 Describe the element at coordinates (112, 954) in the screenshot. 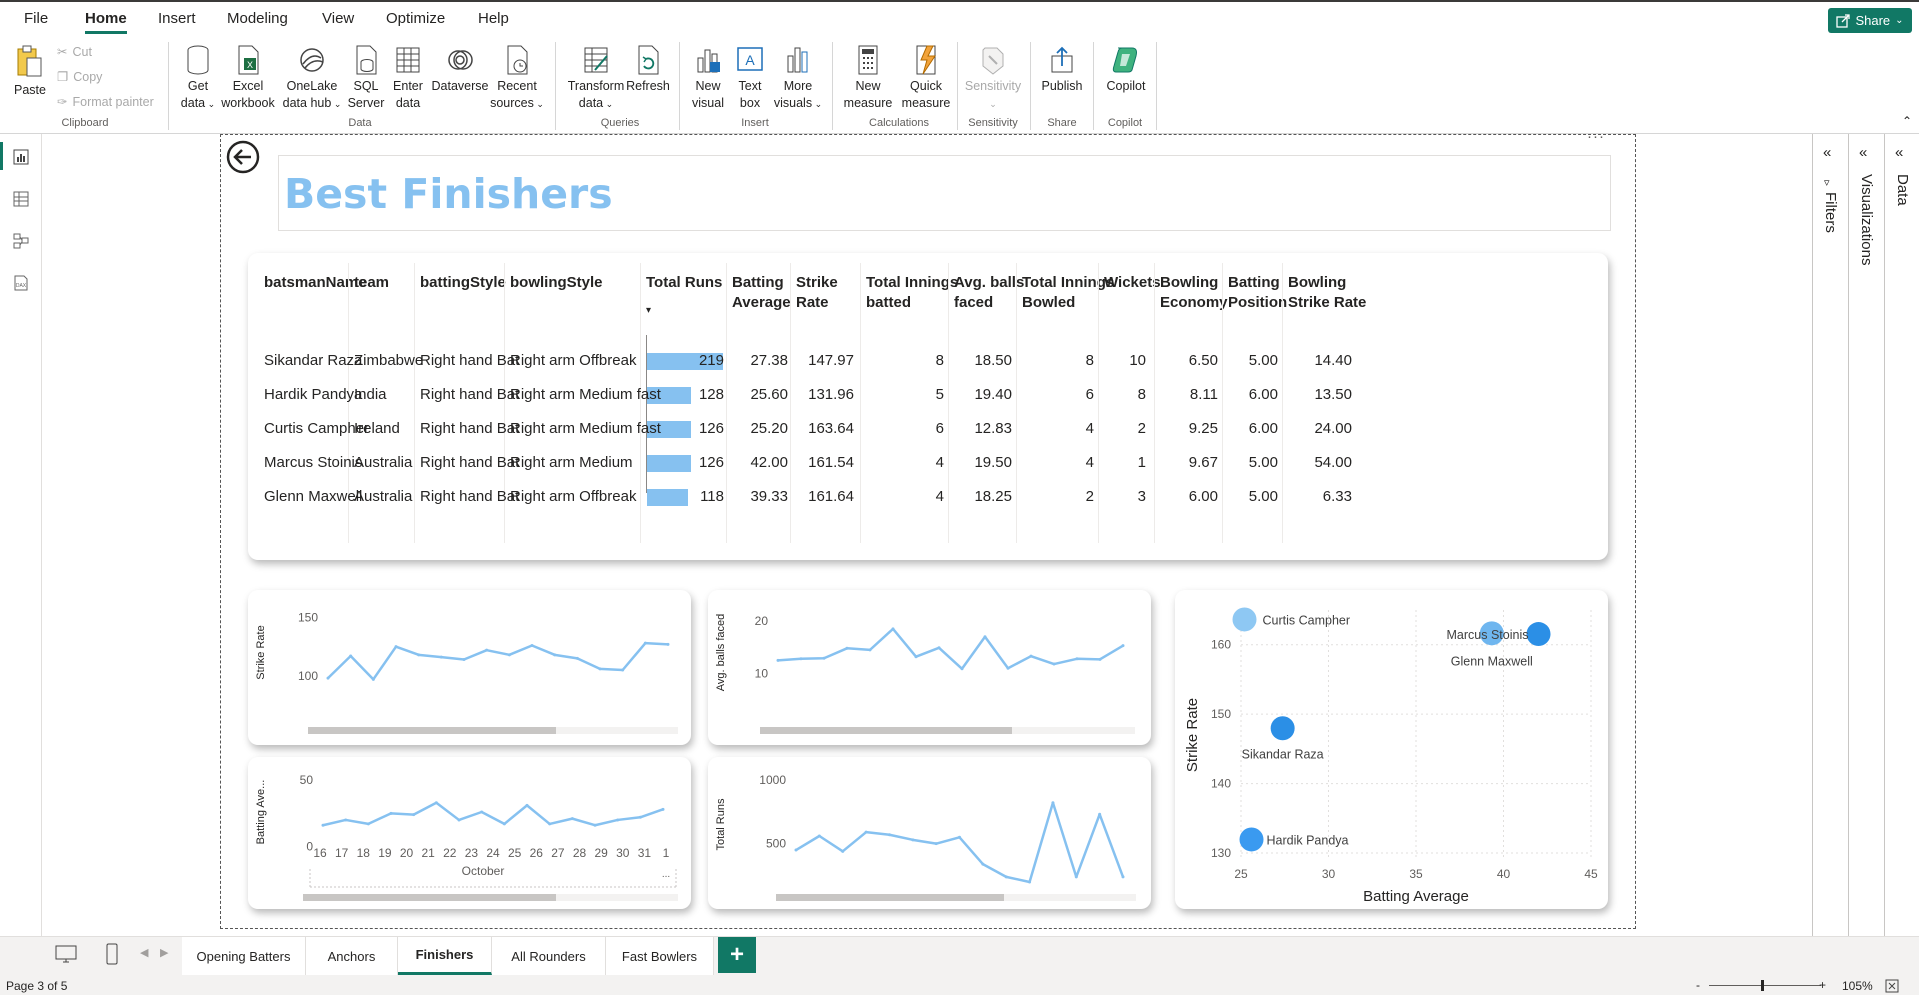

I see `mobile-layout-icon` at that location.